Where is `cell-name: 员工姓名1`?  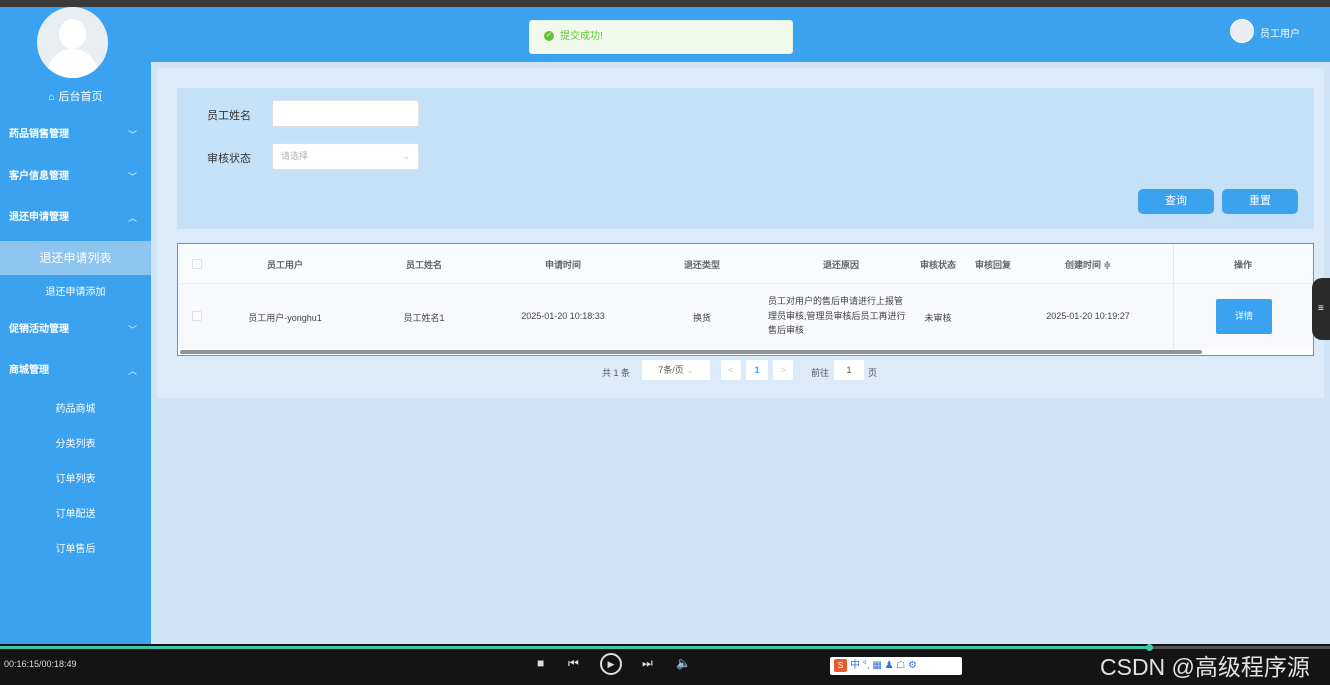
cell-name: 员工姓名1 is located at coordinates (424, 318).